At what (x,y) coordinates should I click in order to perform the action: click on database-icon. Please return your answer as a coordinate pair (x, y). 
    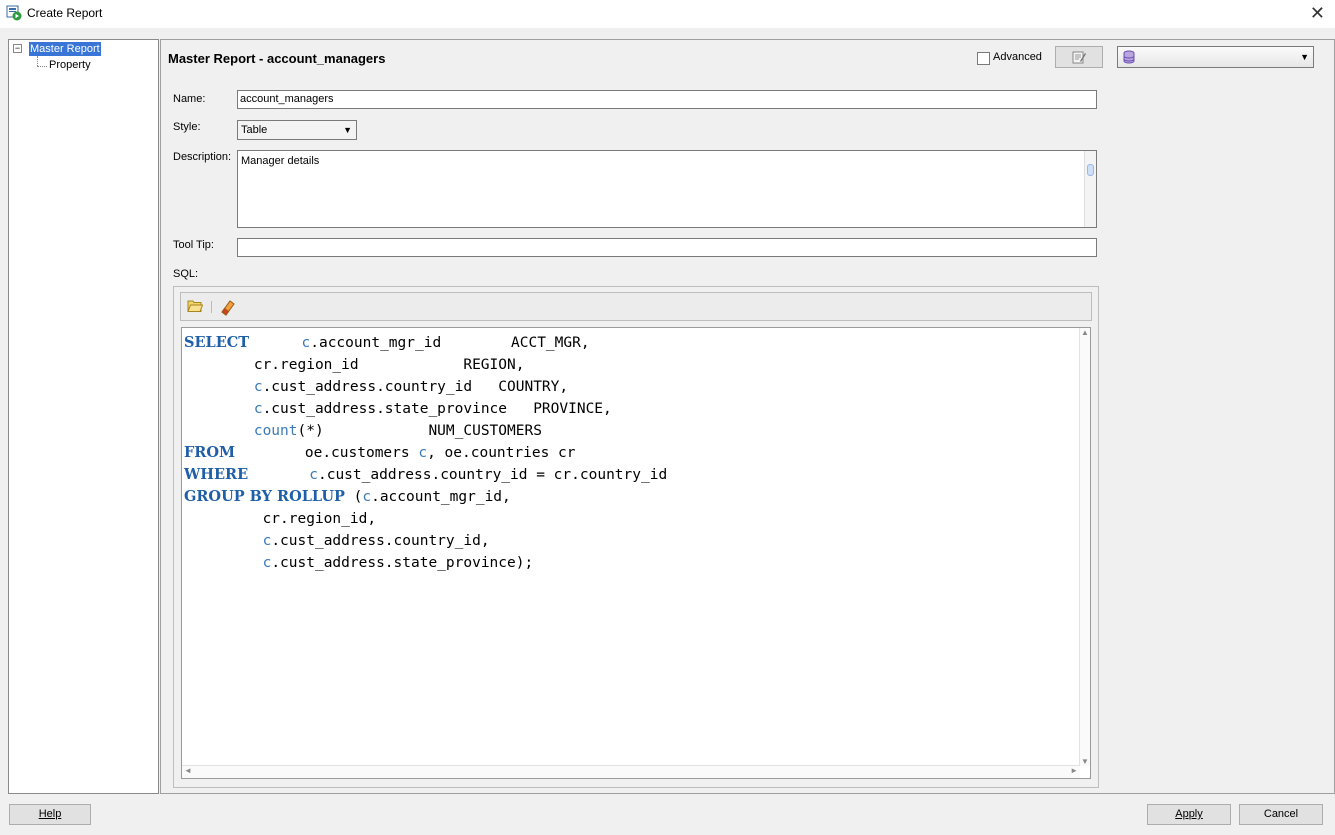
    Looking at the image, I should click on (1129, 57).